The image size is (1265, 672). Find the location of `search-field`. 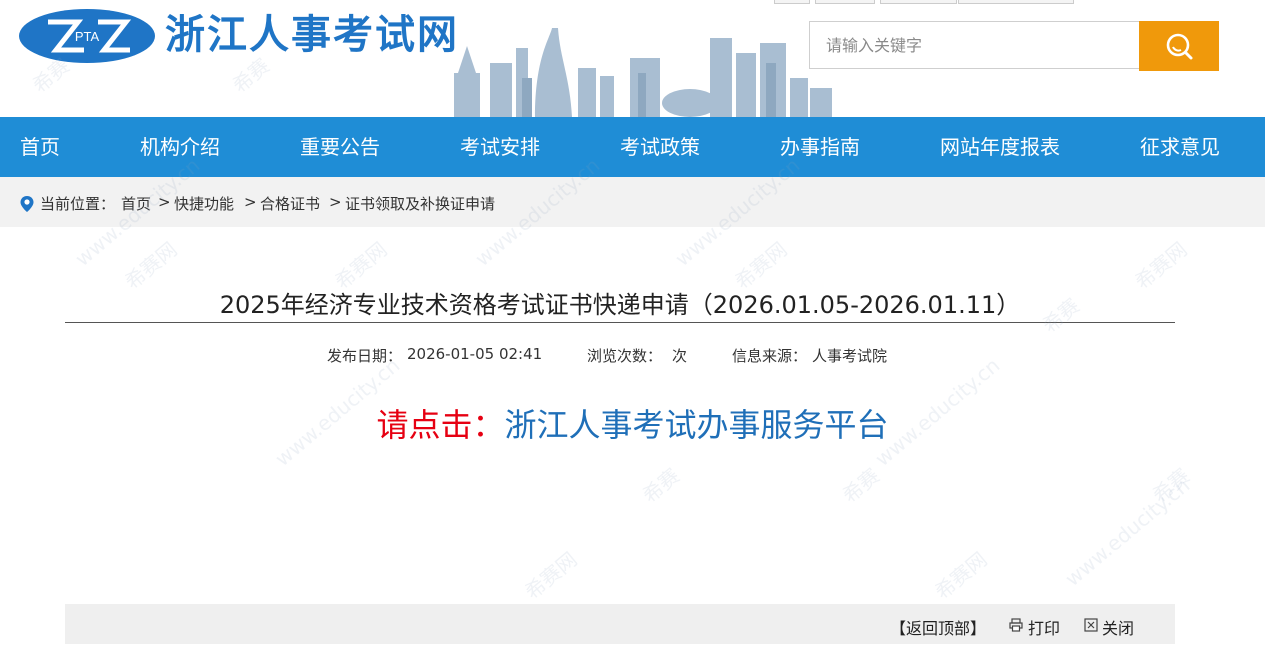

search-field is located at coordinates (974, 45).